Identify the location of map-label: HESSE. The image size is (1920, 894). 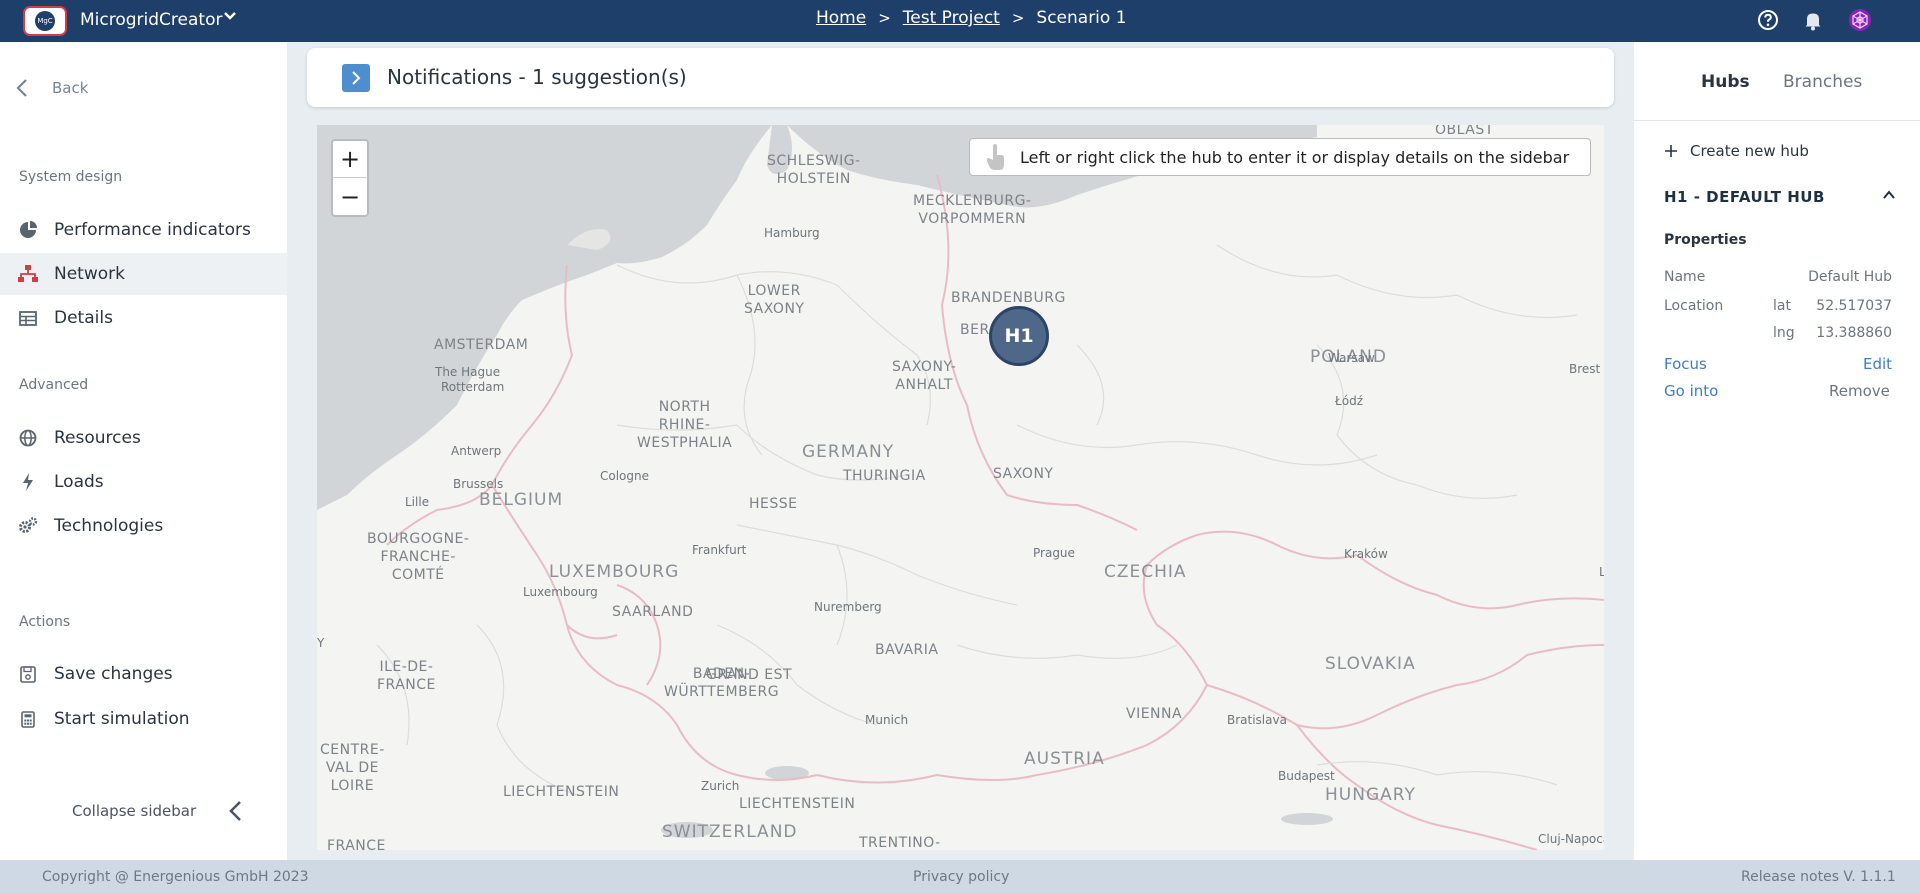
(773, 504).